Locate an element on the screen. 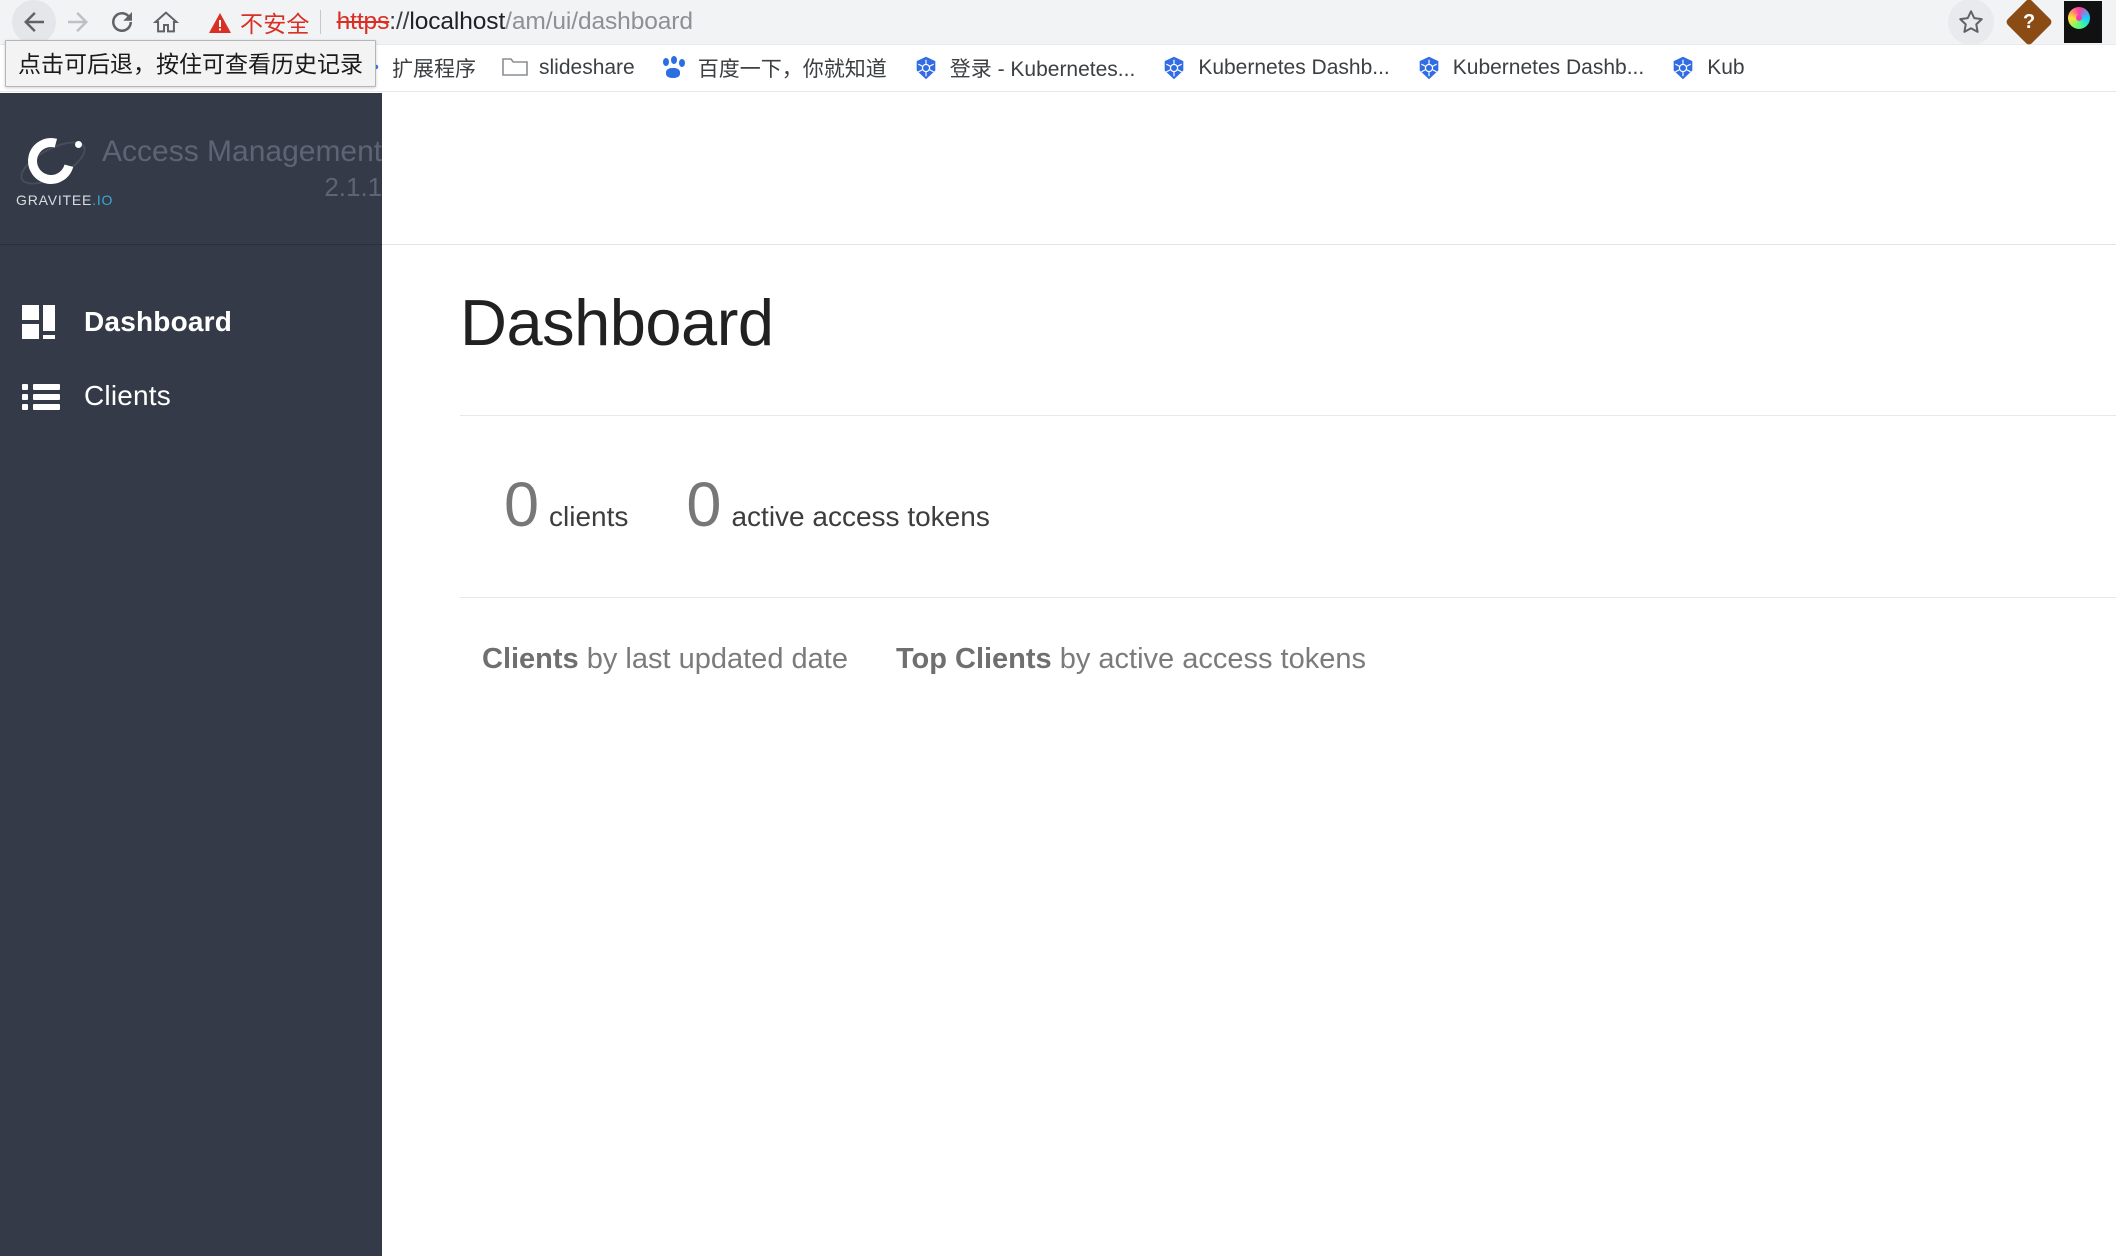 Image resolution: width=2116 pixels, height=1256 pixels. bookmark-kubernetes-dashboard-3: Kub is located at coordinates (1707, 68).